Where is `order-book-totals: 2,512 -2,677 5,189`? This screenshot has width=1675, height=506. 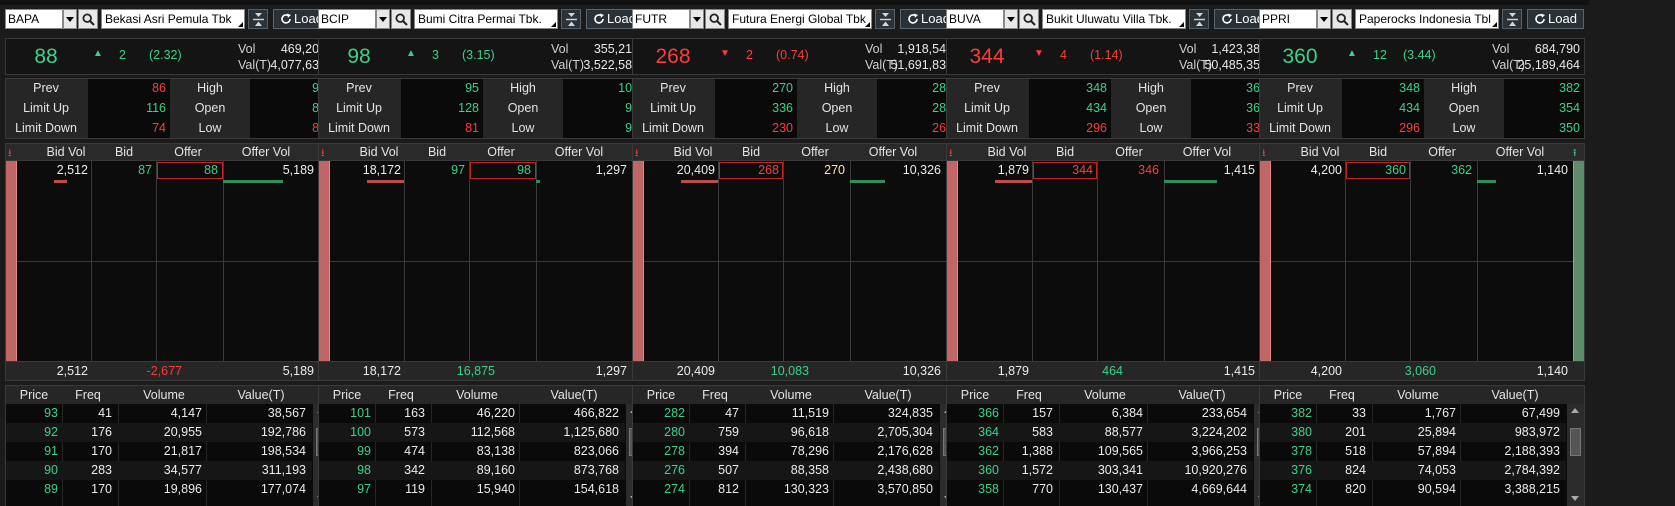
order-book-totals: 2,512 -2,677 5,189 is located at coordinates (168, 370).